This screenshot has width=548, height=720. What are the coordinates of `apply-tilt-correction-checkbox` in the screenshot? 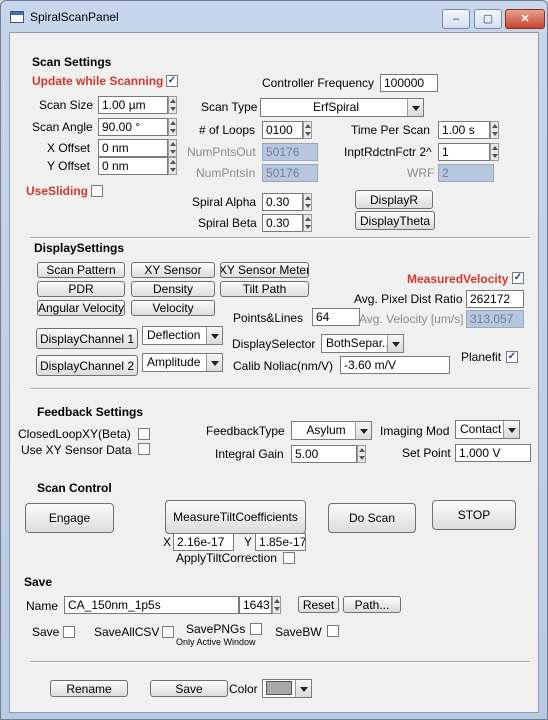 It's located at (289, 558).